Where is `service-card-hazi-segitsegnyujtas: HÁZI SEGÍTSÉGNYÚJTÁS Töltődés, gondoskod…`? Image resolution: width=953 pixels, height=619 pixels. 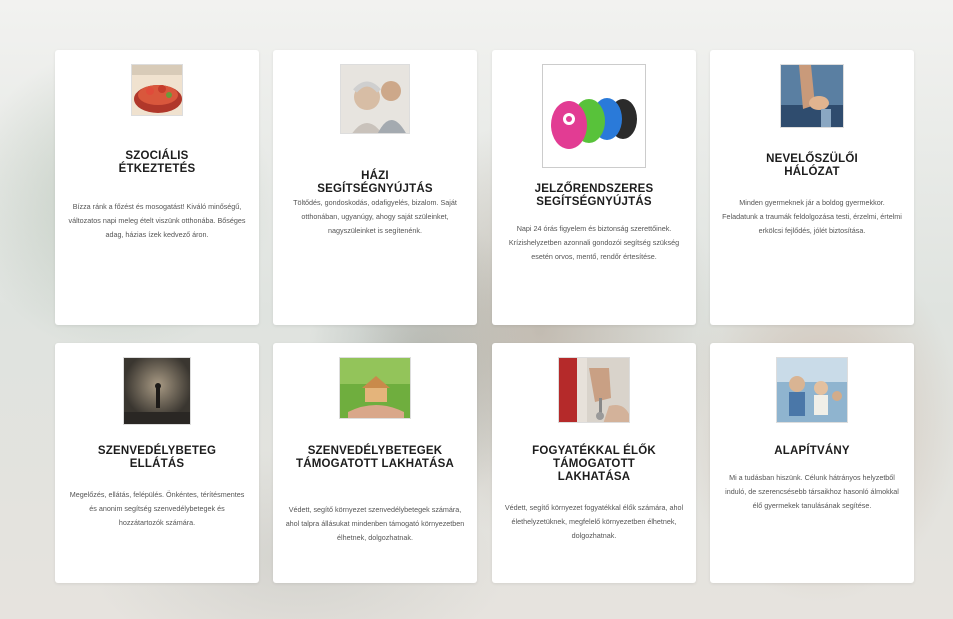 service-card-hazi-segitsegnyujtas: HÁZI SEGÍTSÉGNYÚJTÁS Töltődés, gondoskod… is located at coordinates (375, 187).